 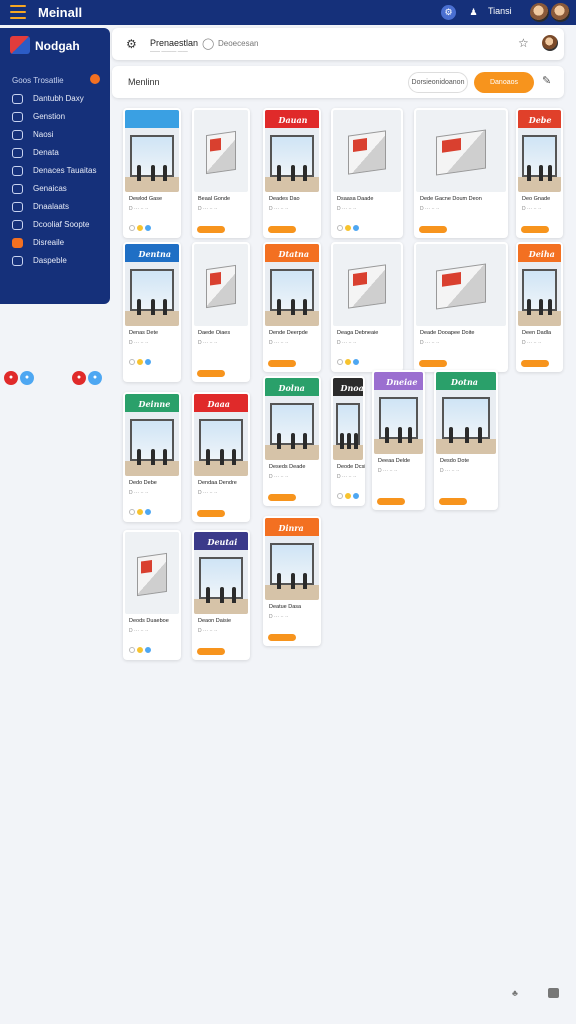 I want to click on product-card: Daede Oiaes D ··· ·· ··, so click(x=221, y=312).